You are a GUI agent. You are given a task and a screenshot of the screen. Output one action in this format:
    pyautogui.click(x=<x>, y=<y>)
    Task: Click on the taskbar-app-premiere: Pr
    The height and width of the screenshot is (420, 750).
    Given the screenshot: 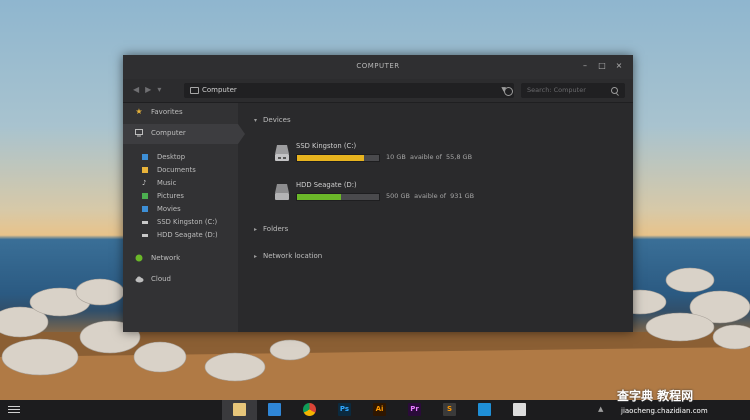 What is the action you would take?
    pyautogui.click(x=414, y=410)
    